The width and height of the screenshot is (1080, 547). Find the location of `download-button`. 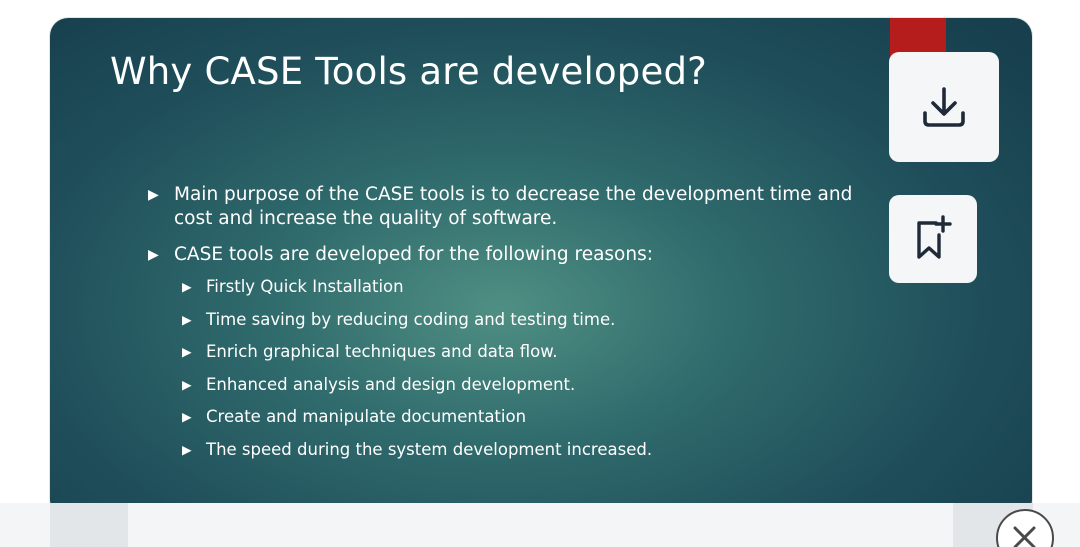

download-button is located at coordinates (944, 107).